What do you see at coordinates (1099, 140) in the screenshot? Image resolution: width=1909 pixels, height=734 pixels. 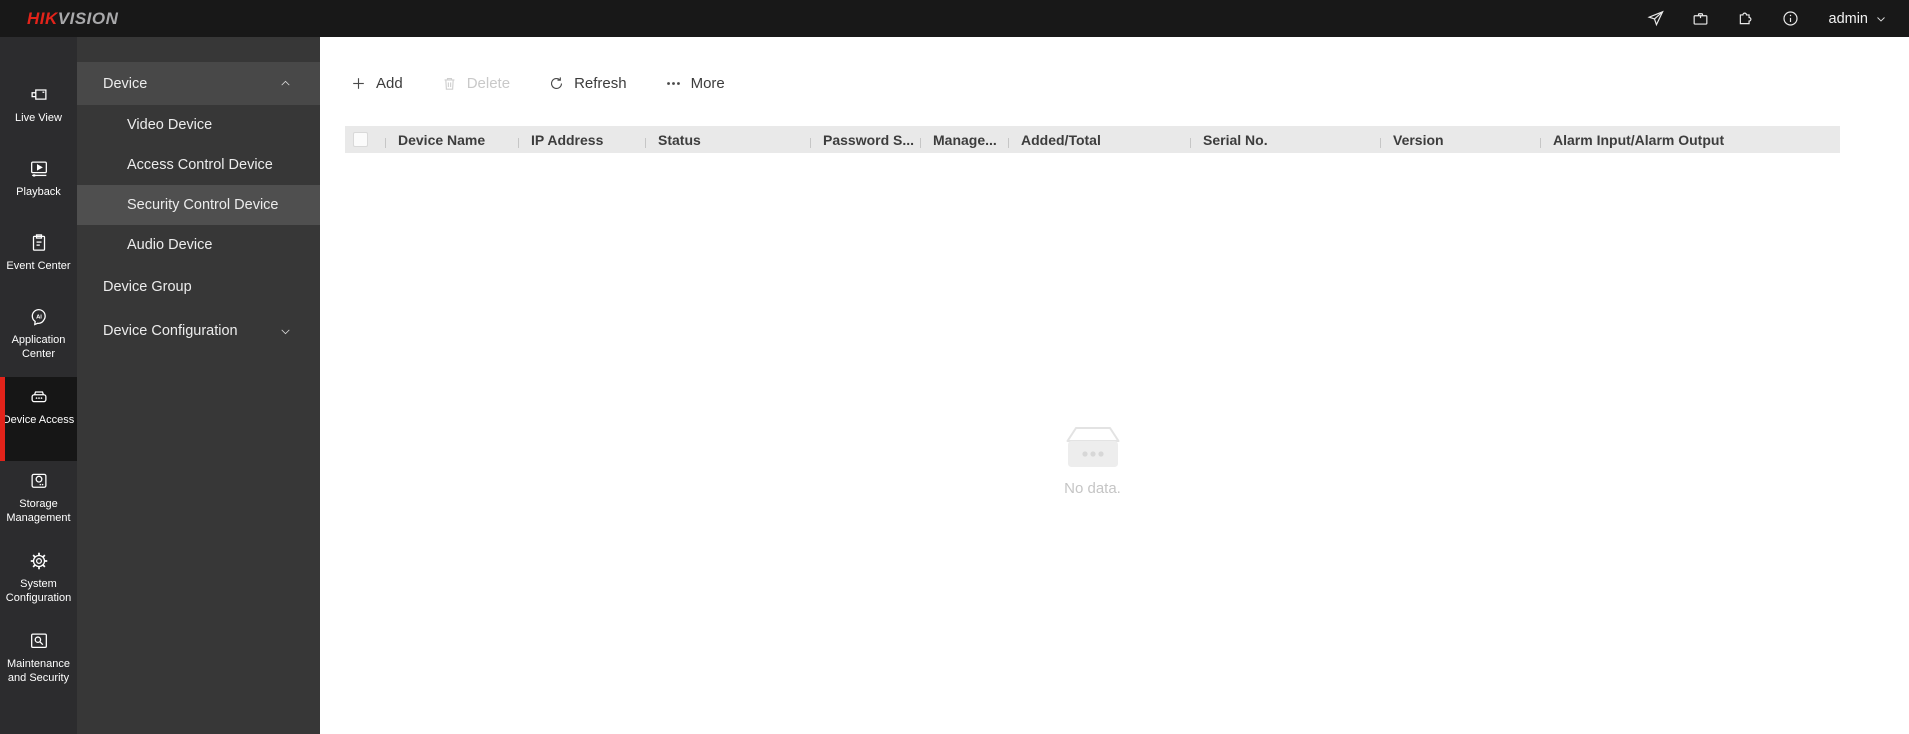 I see `column-added-total: Added/Total` at bounding box center [1099, 140].